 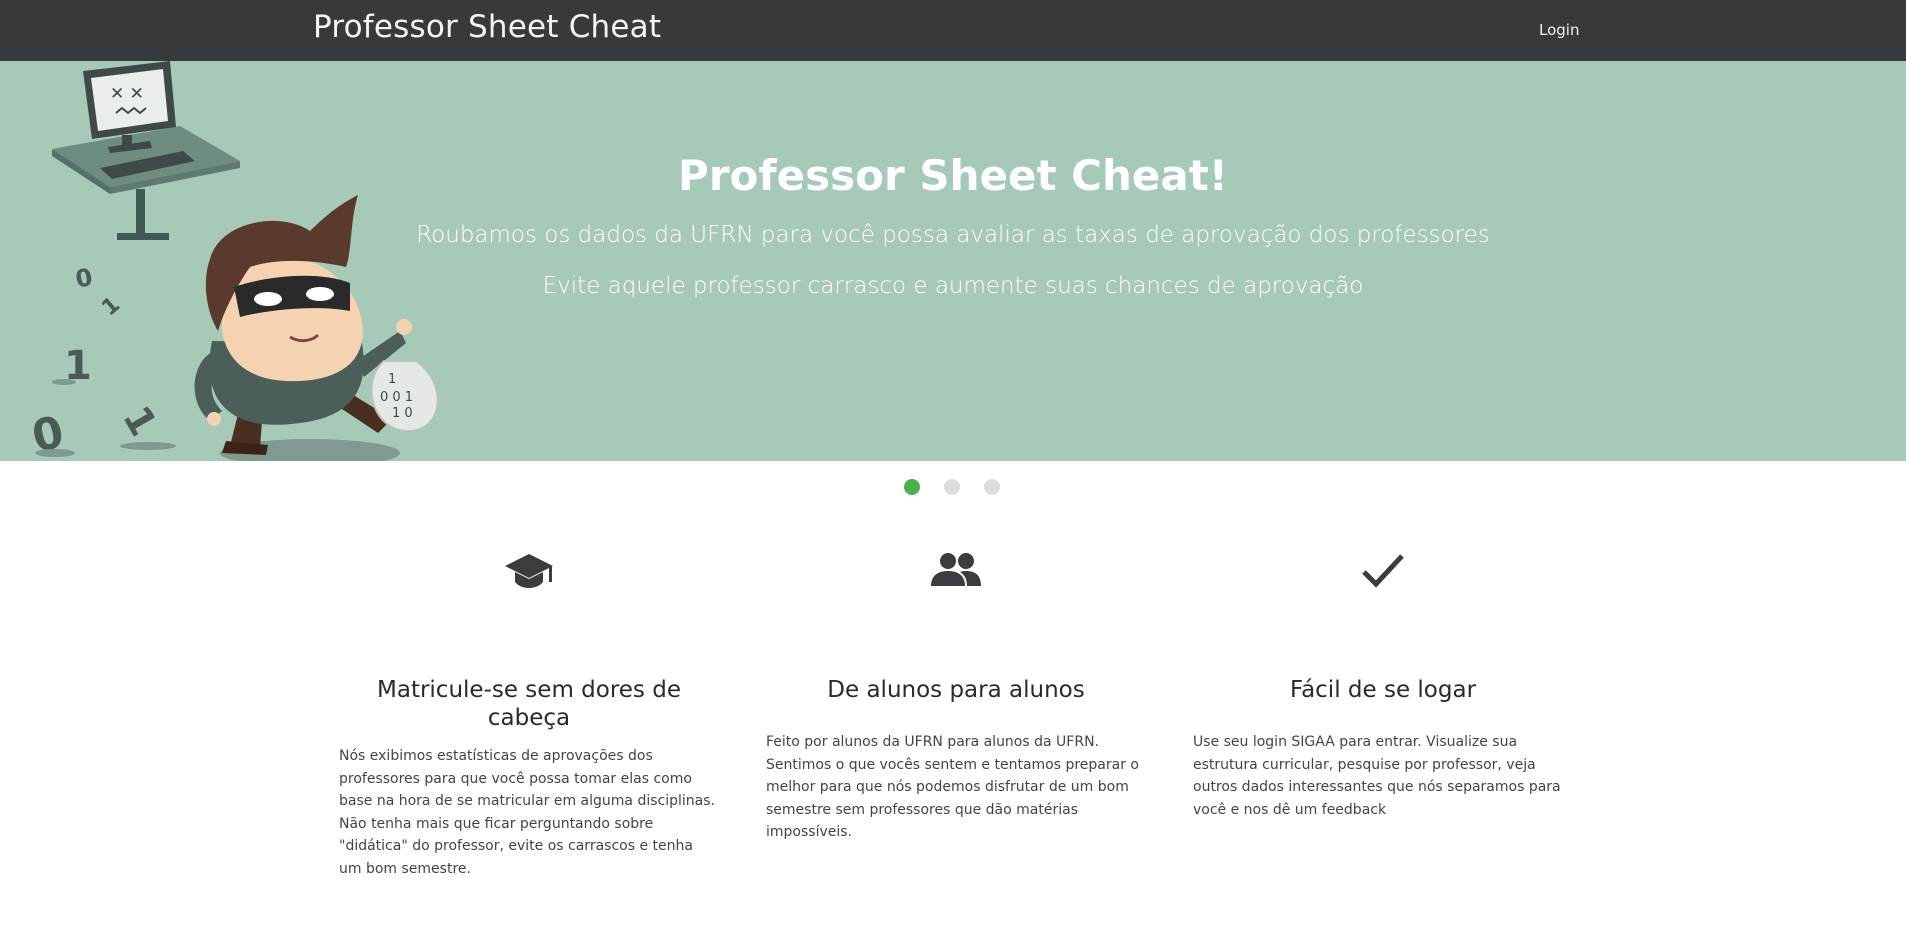 I want to click on feature-title: De alunos para alunos, so click(x=956, y=690).